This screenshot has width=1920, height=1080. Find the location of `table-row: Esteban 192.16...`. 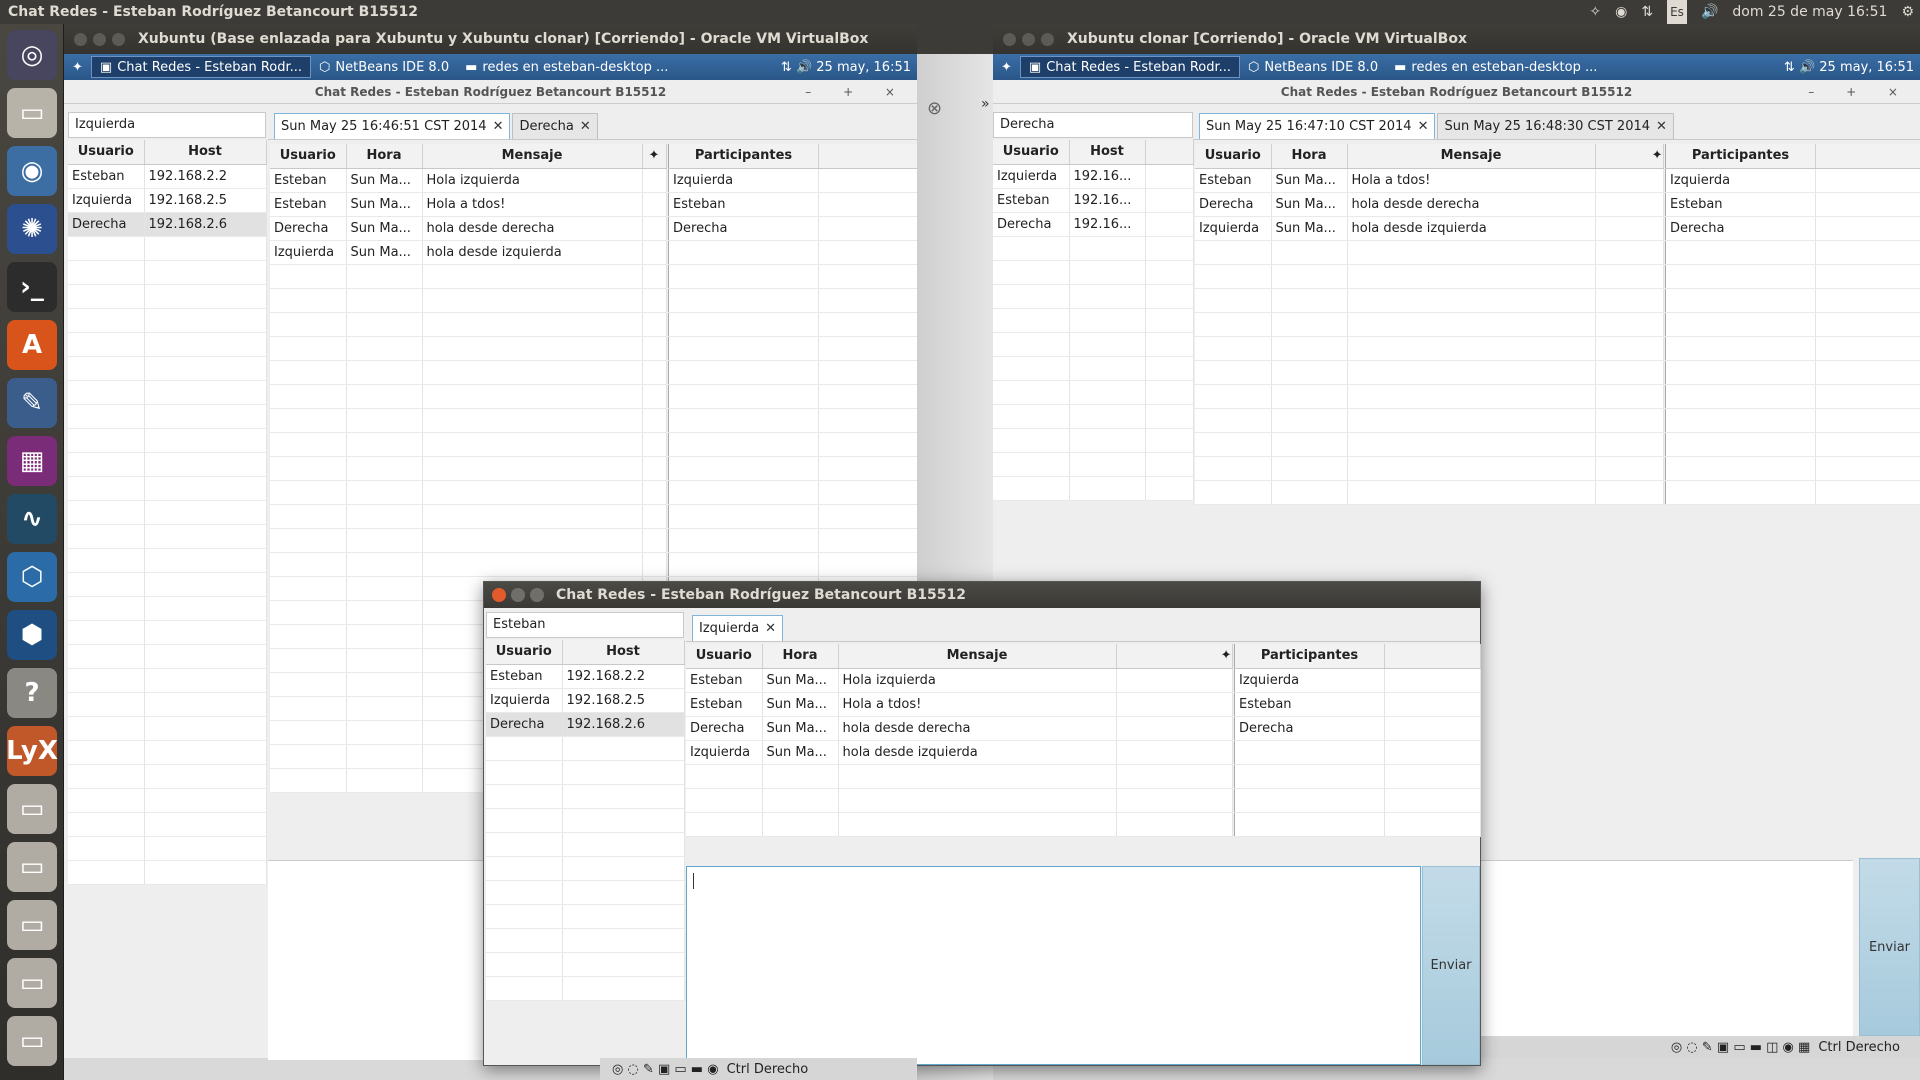

table-row: Esteban 192.16... is located at coordinates (1093, 200).